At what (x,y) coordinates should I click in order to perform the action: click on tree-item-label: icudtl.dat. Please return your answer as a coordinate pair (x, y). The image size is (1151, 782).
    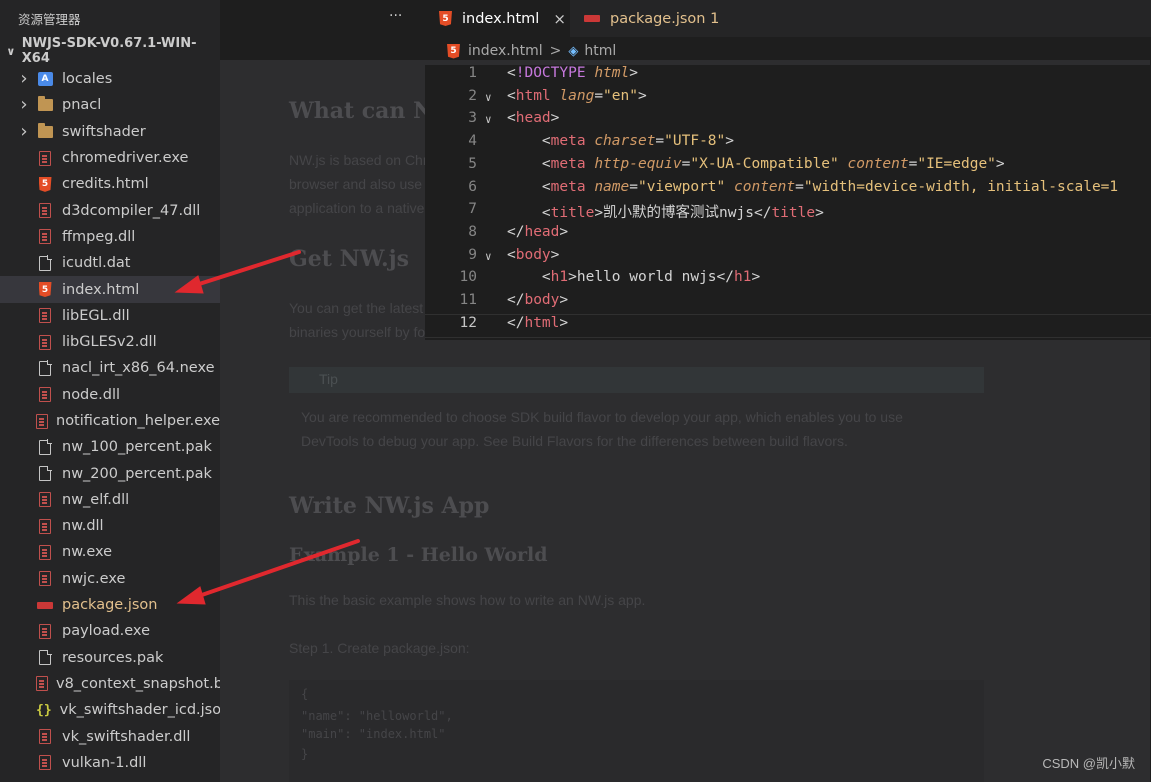
    Looking at the image, I should click on (96, 263).